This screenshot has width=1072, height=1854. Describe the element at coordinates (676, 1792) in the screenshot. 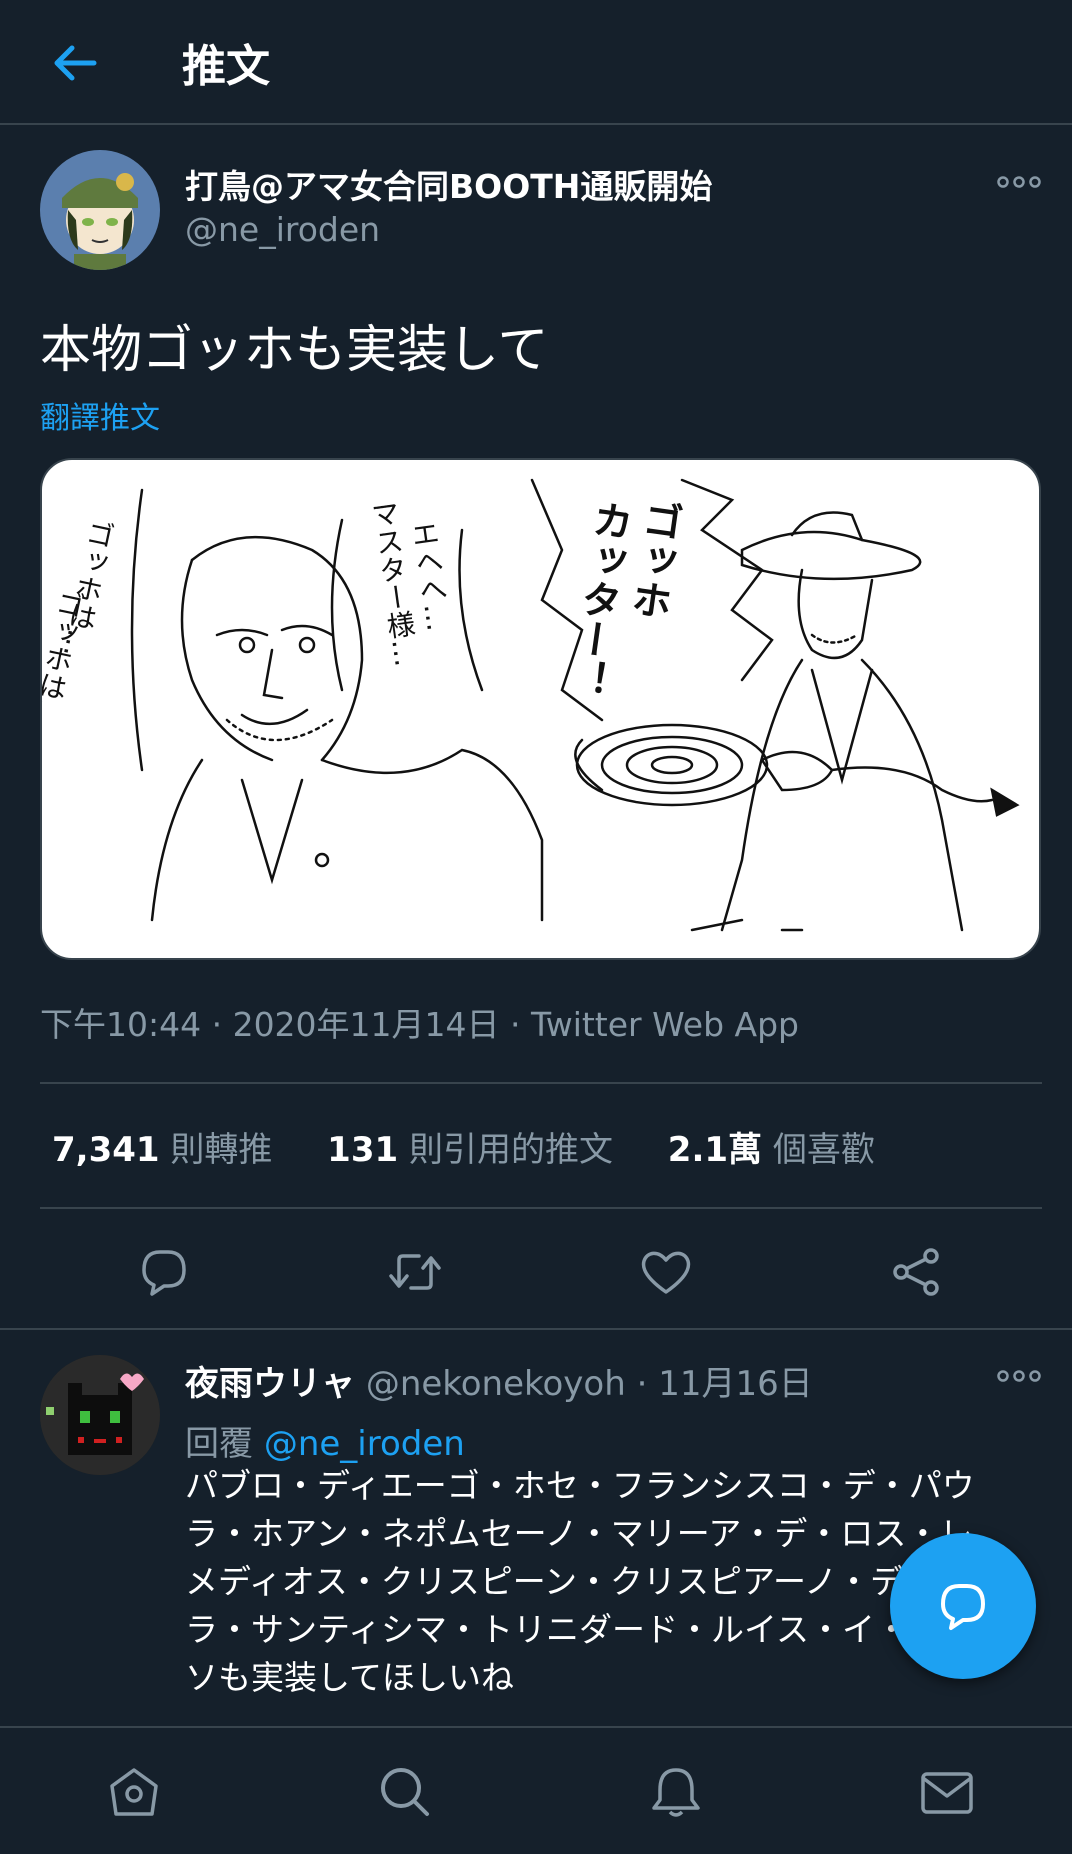

I see `notifications-icon` at that location.